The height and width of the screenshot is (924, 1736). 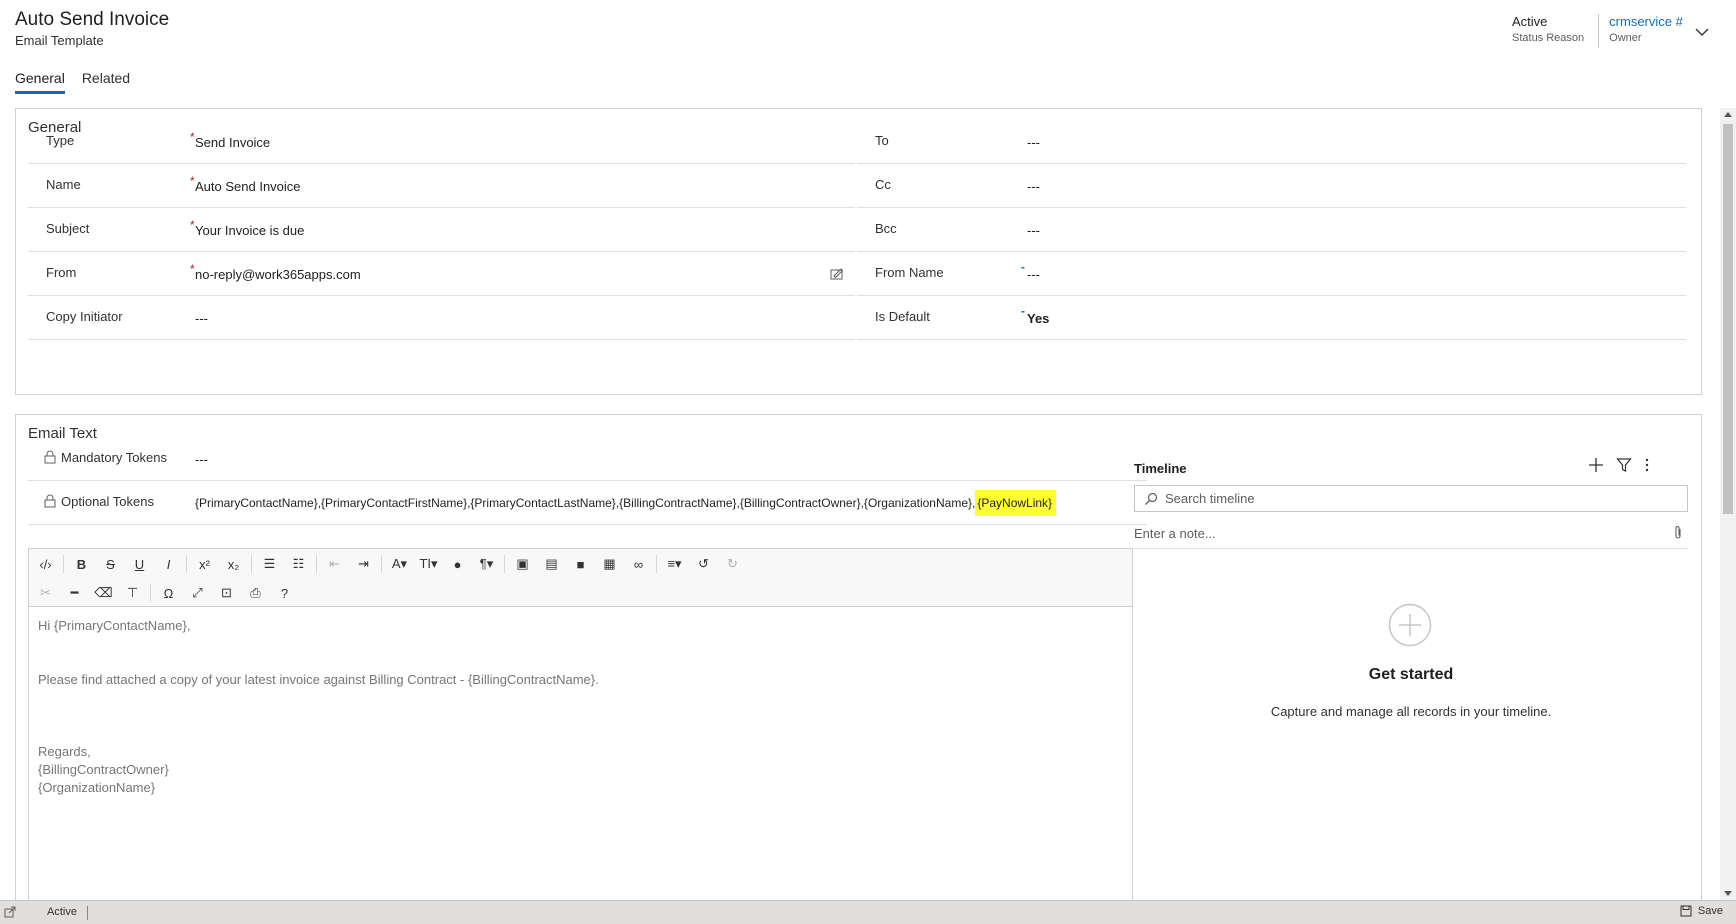 What do you see at coordinates (334, 564) in the screenshot?
I see `decrease-indent-button: ⇤` at bounding box center [334, 564].